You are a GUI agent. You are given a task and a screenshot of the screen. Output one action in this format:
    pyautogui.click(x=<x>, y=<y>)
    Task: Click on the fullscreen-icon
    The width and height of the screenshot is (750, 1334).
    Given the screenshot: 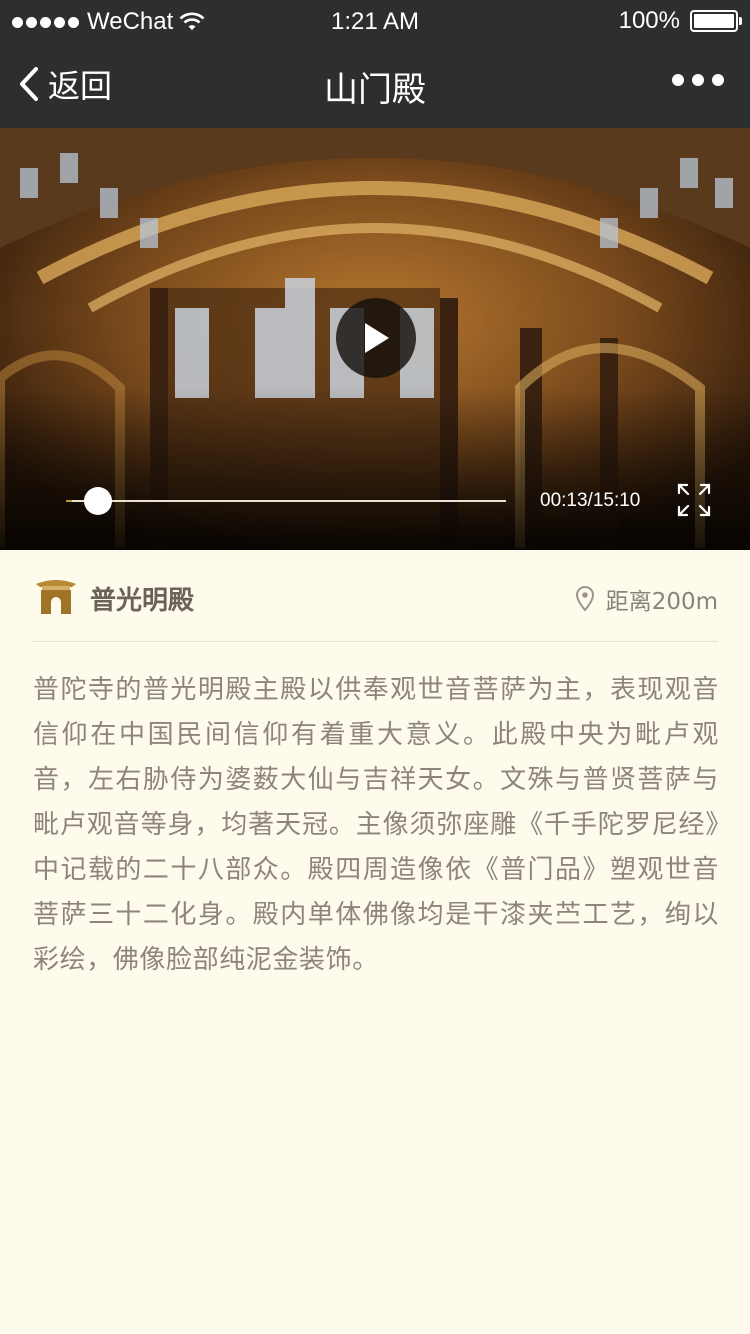 What is the action you would take?
    pyautogui.click(x=694, y=500)
    